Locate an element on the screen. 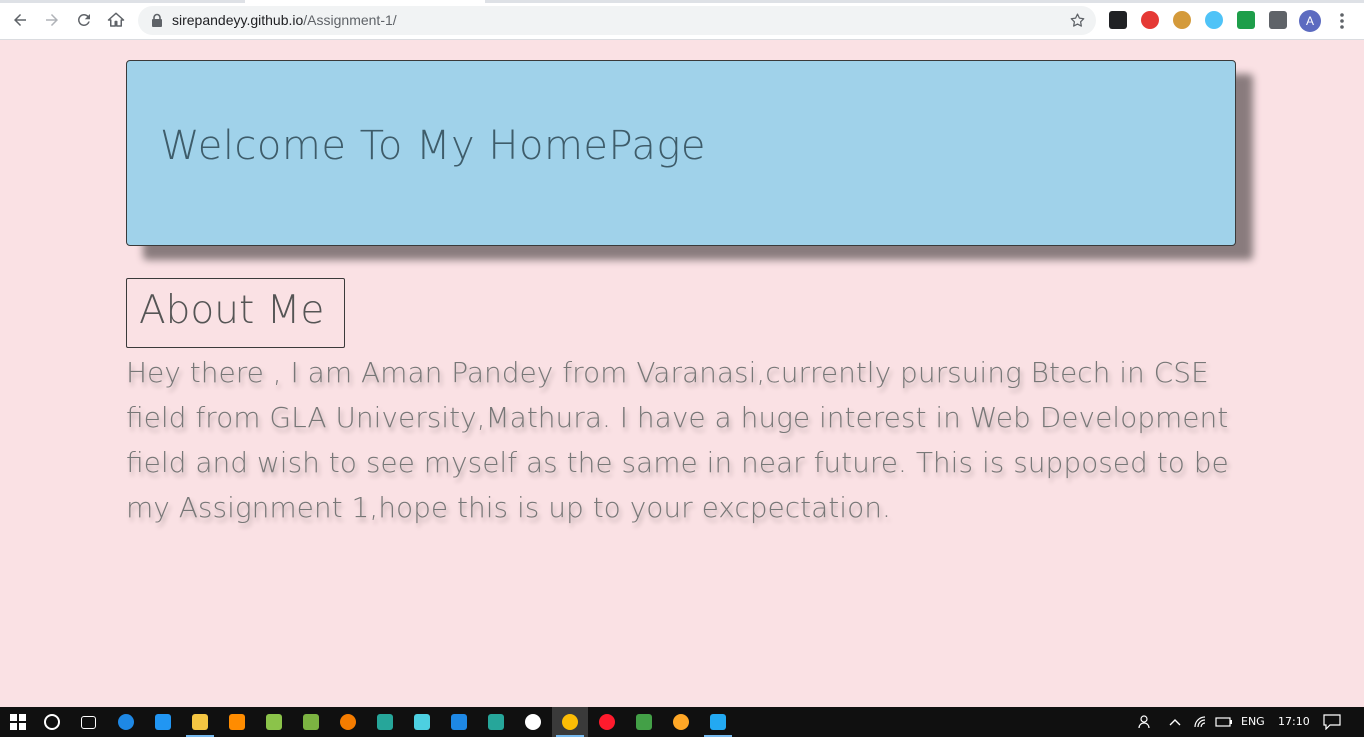 The width and height of the screenshot is (1364, 737). teamviewer-icon is located at coordinates (459, 722).